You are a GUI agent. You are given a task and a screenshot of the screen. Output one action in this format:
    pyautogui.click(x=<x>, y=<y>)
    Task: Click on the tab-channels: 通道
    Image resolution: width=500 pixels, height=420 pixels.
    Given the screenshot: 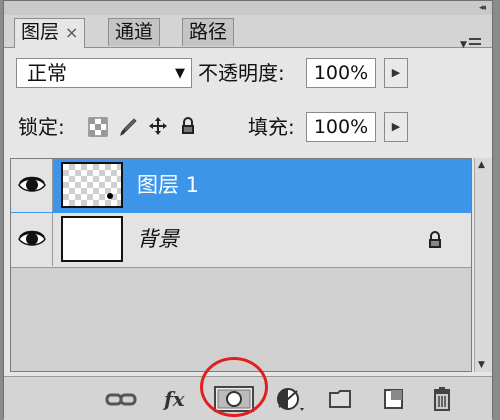 What is the action you would take?
    pyautogui.click(x=134, y=32)
    